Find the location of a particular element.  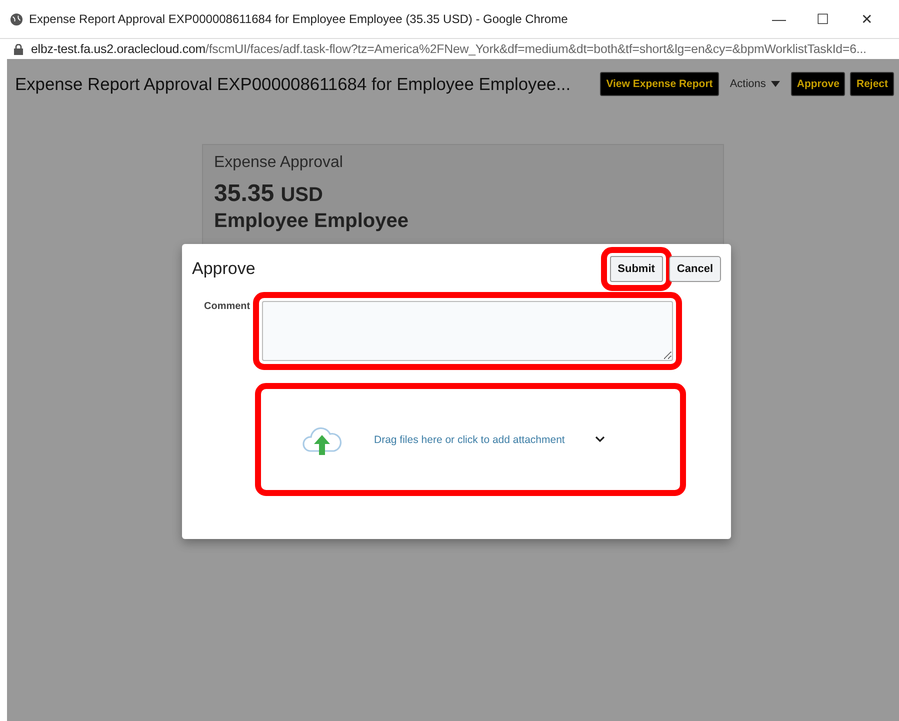

employee-name: Employee Employee is located at coordinates (312, 221).